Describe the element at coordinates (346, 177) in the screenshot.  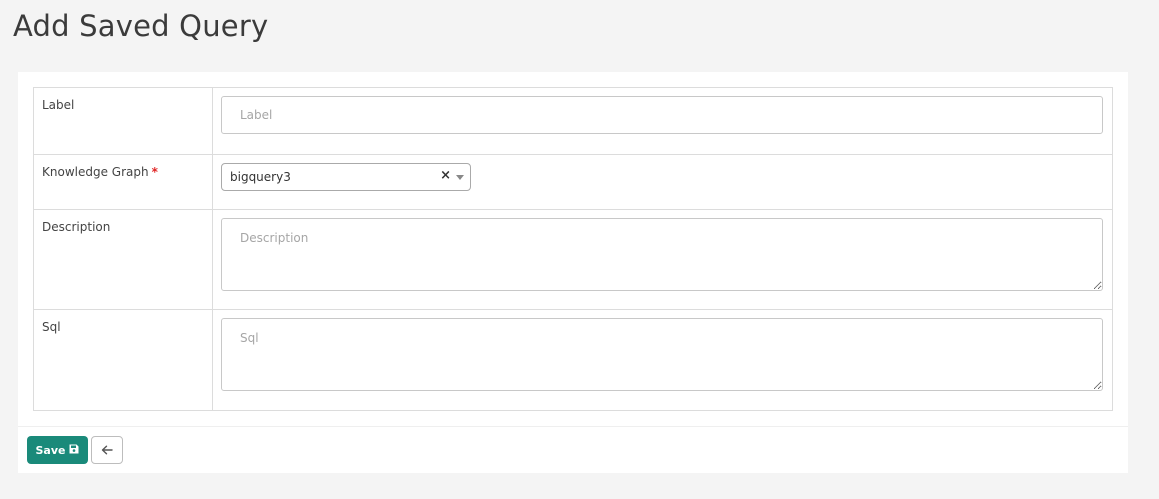
I see `knowledge-graph-select: bigquery3 ×` at that location.